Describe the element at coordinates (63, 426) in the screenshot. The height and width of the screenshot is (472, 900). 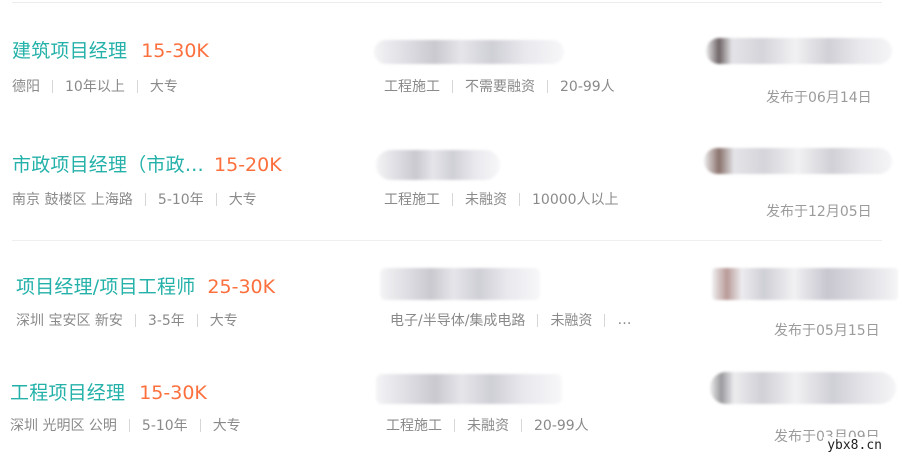
I see `job-location: 深圳 光明区 公明` at that location.